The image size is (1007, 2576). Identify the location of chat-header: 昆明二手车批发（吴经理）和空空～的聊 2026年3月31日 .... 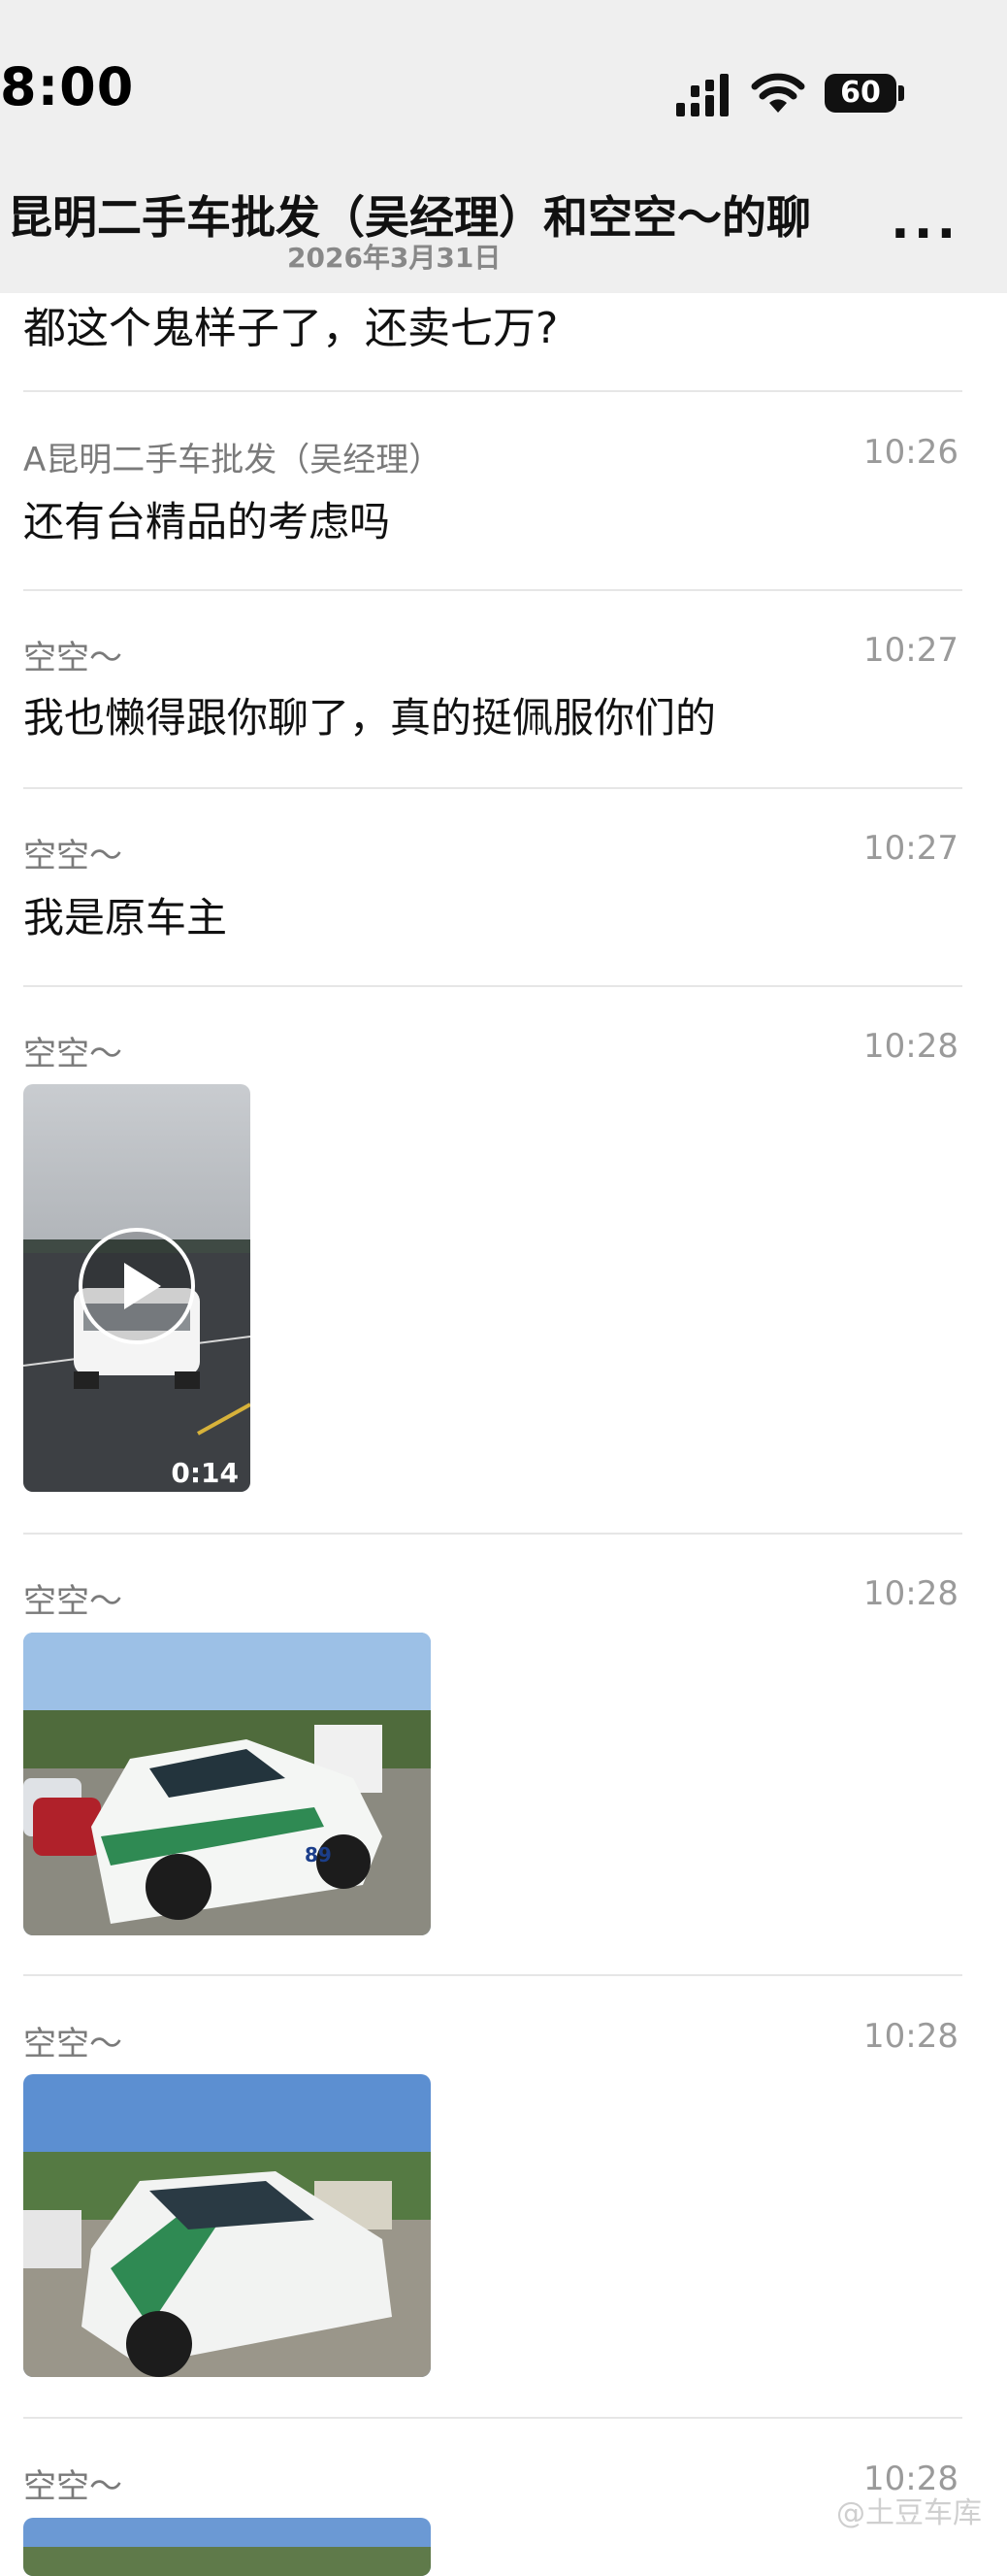
(503, 224).